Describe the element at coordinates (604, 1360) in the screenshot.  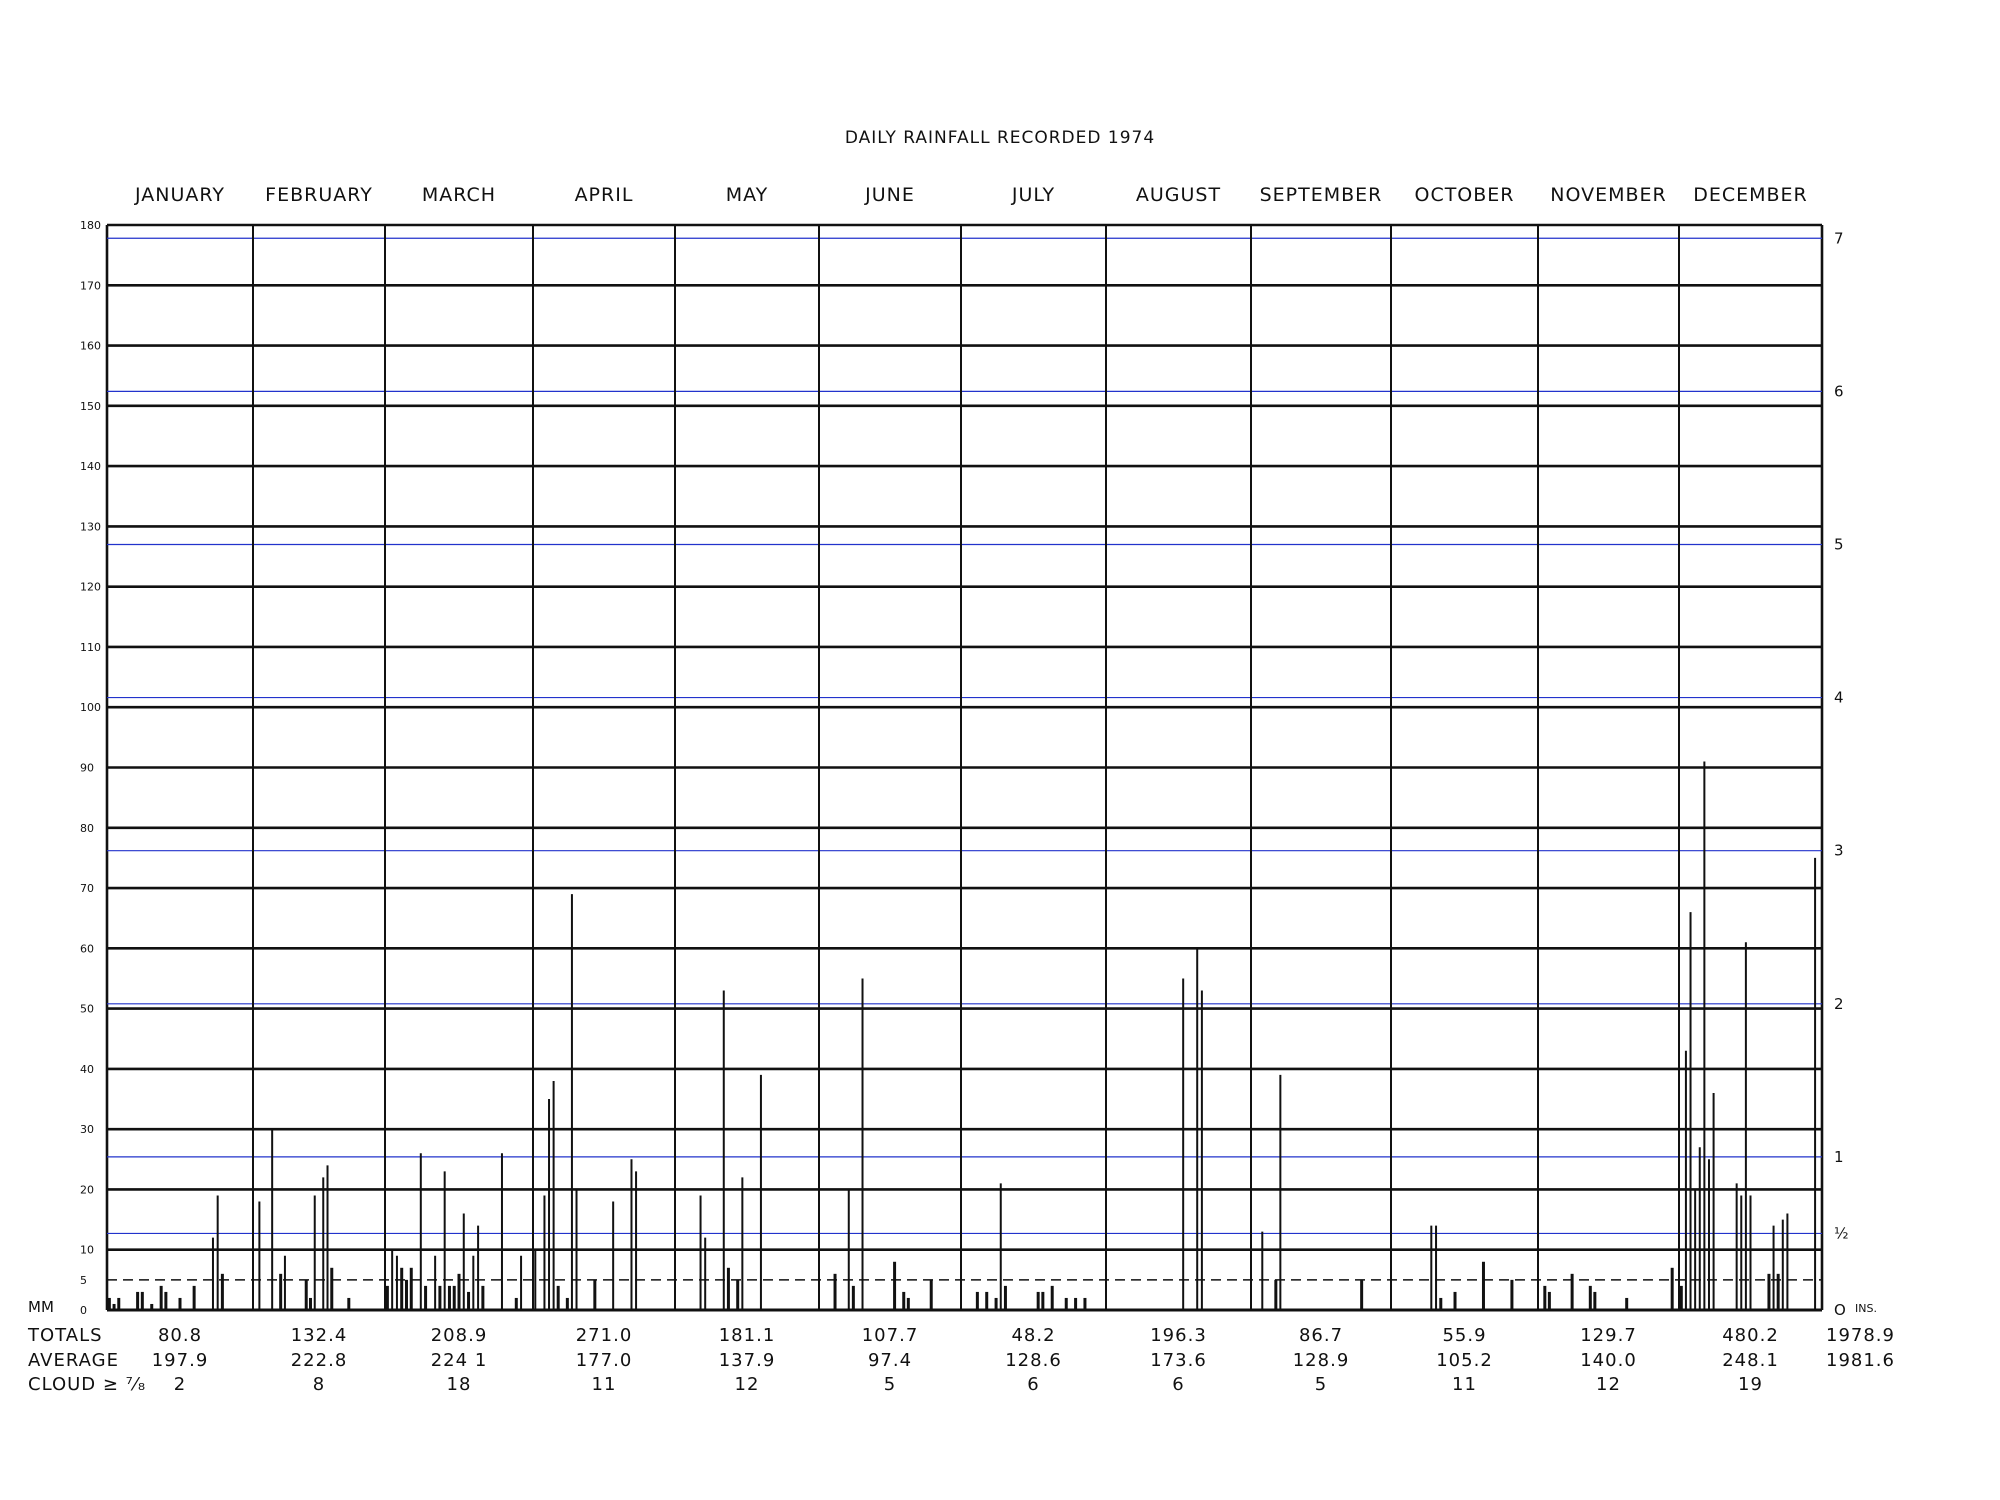
I see `average-value-april: 177.0` at that location.